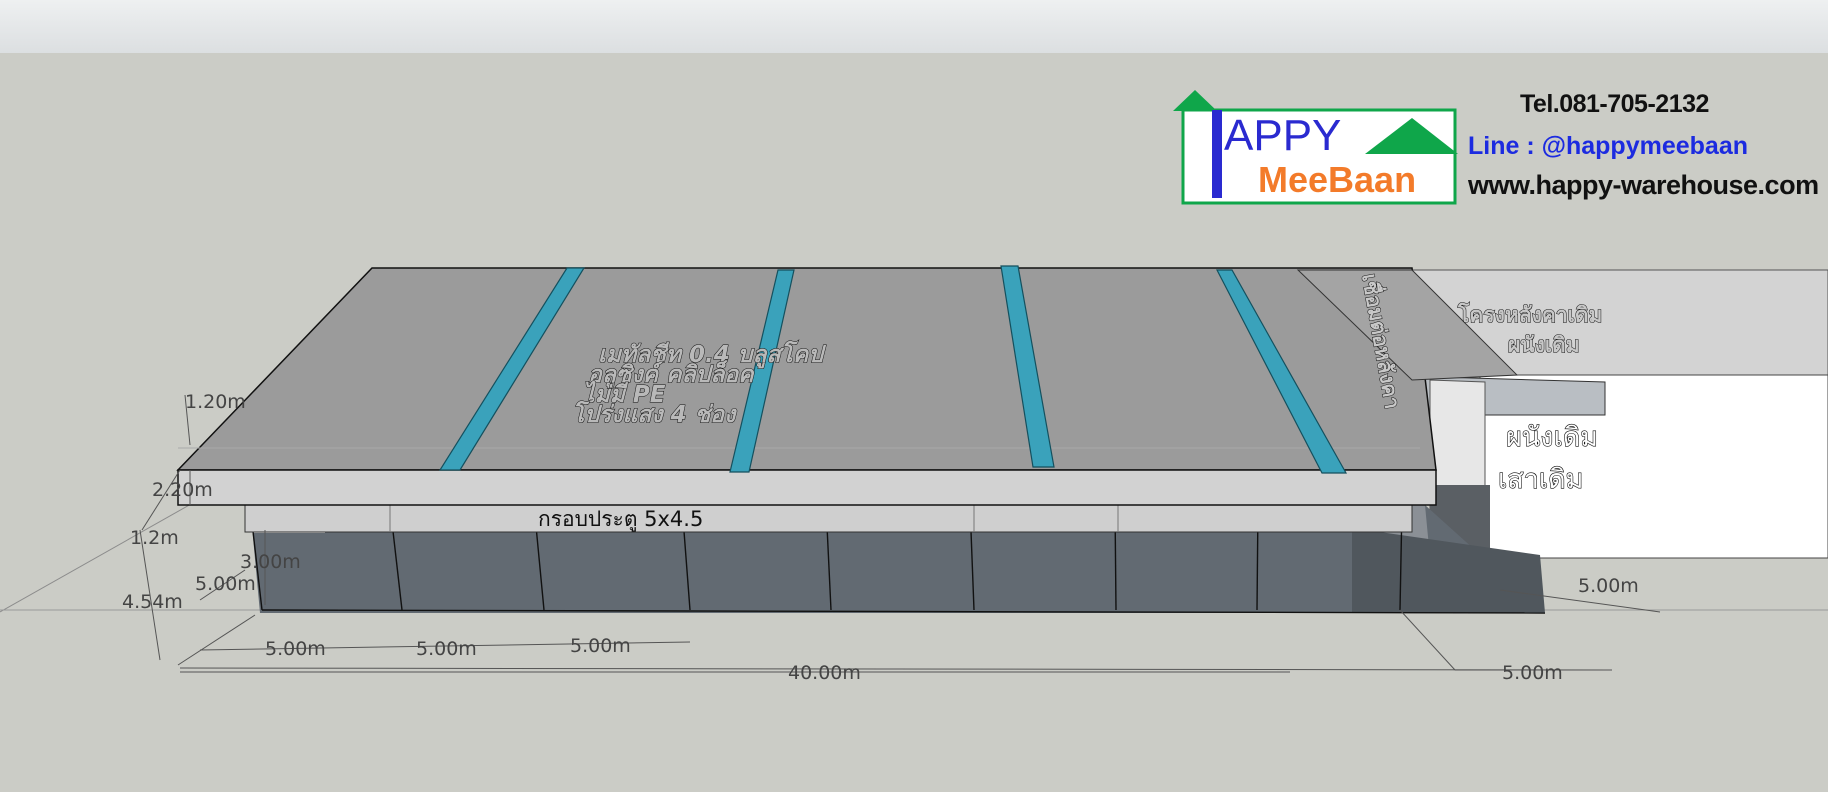  What do you see at coordinates (152, 602) in the screenshot?
I see `dim-4-54: 4.54m` at bounding box center [152, 602].